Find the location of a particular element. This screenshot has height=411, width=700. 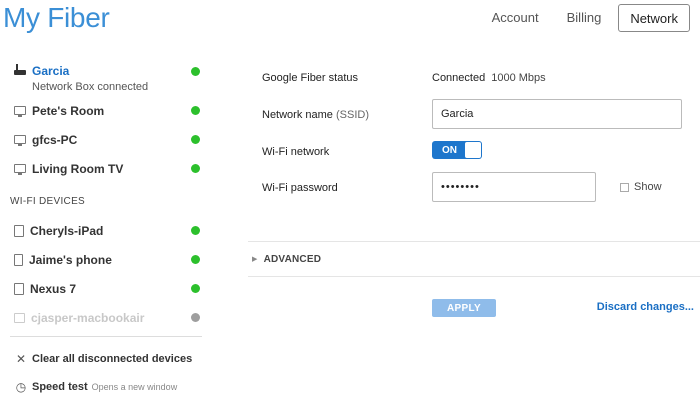

device-status-text: Network Box connected is located at coordinates (90, 87).